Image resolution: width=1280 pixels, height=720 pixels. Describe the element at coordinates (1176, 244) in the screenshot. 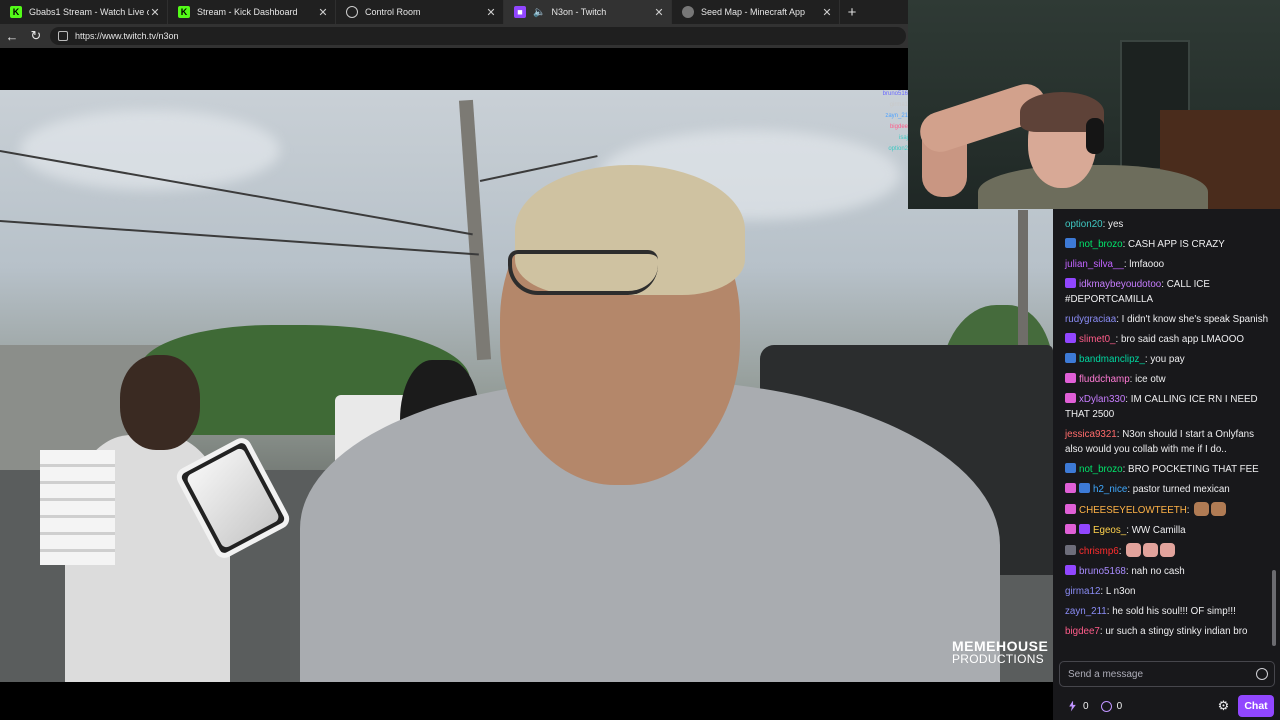

I see `chat-message-text: CASH APP IS CRAZY` at that location.